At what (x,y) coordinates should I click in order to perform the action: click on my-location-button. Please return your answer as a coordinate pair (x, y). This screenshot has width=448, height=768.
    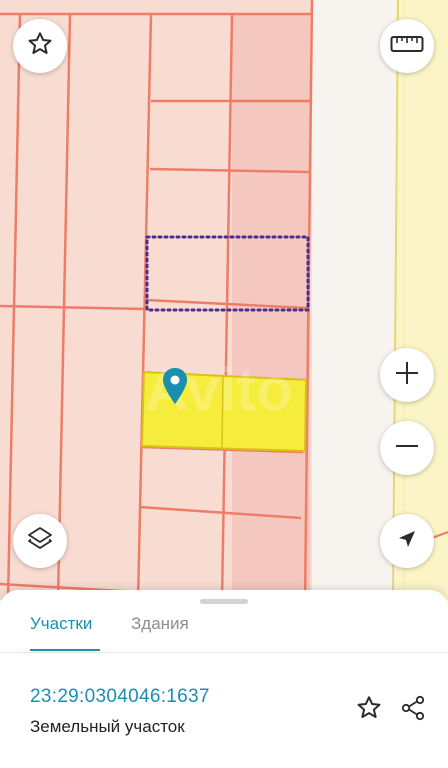
    Looking at the image, I should click on (407, 541).